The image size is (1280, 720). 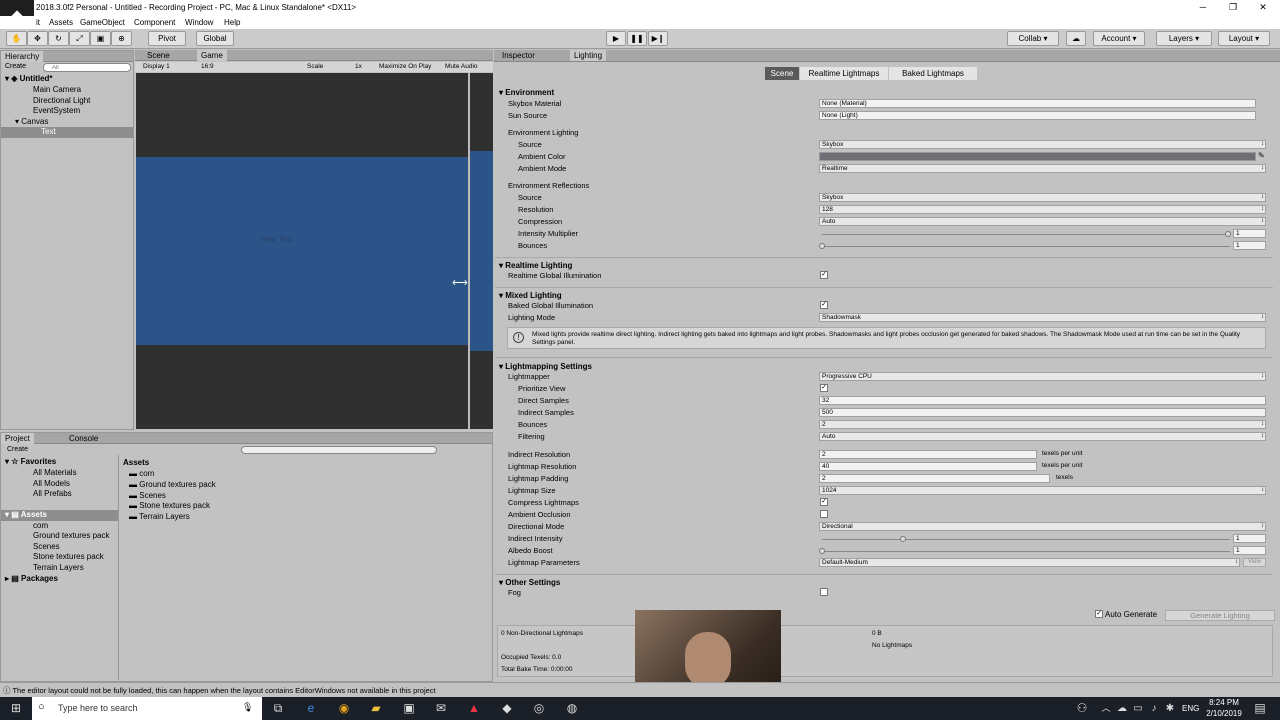 What do you see at coordinates (147, 708) in the screenshot?
I see `taskbar-search: ○ Type here to search 🎙` at bounding box center [147, 708].